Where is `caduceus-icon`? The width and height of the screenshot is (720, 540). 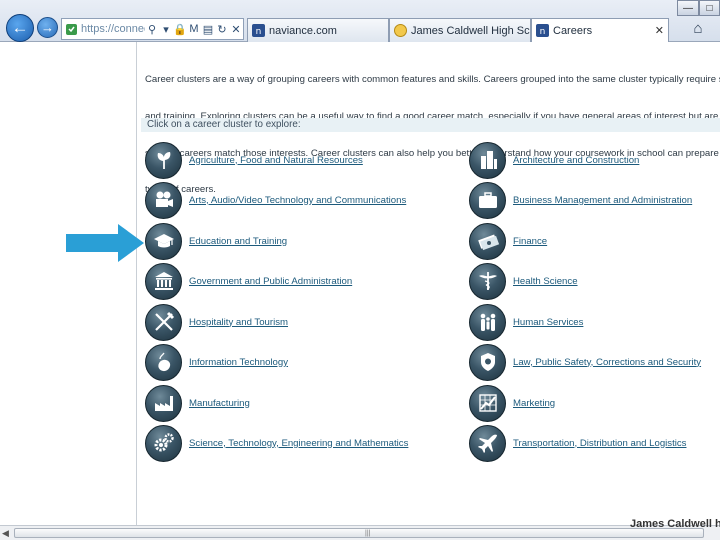
caduceus-icon is located at coordinates (487, 281).